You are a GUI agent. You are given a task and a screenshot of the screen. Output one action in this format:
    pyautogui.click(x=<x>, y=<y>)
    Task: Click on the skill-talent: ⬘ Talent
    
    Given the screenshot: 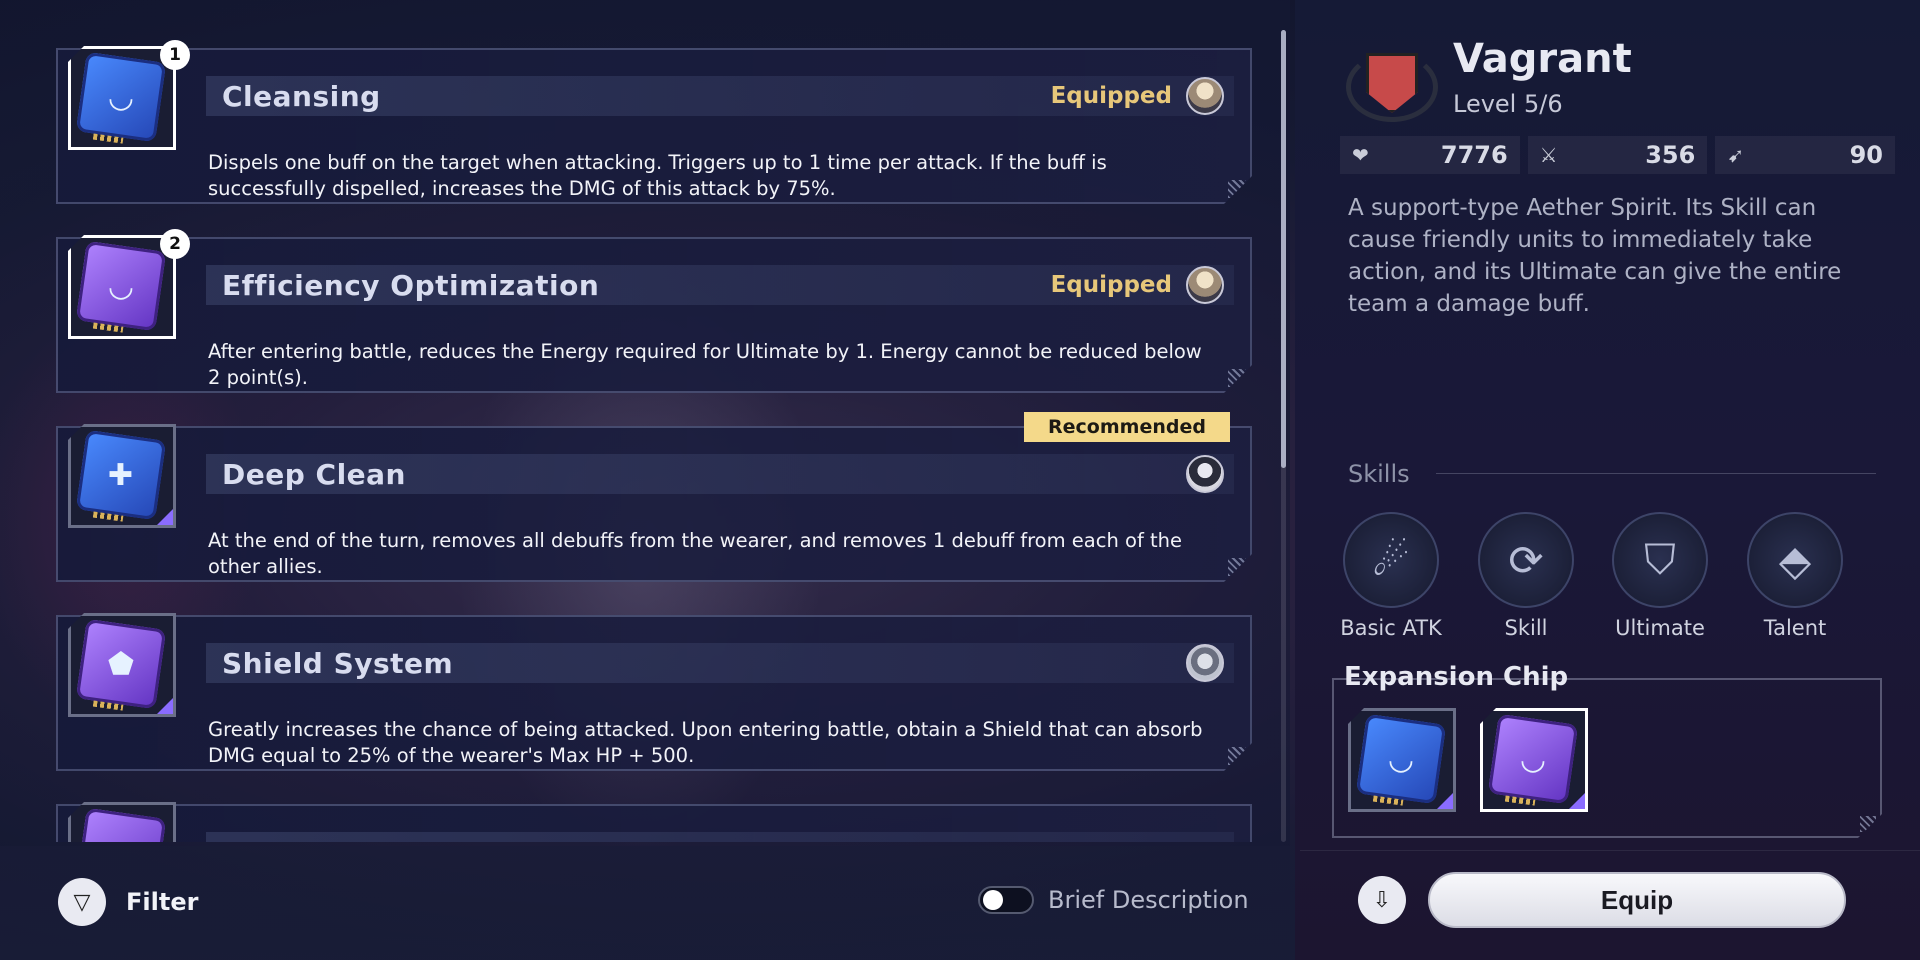 What is the action you would take?
    pyautogui.click(x=1795, y=576)
    